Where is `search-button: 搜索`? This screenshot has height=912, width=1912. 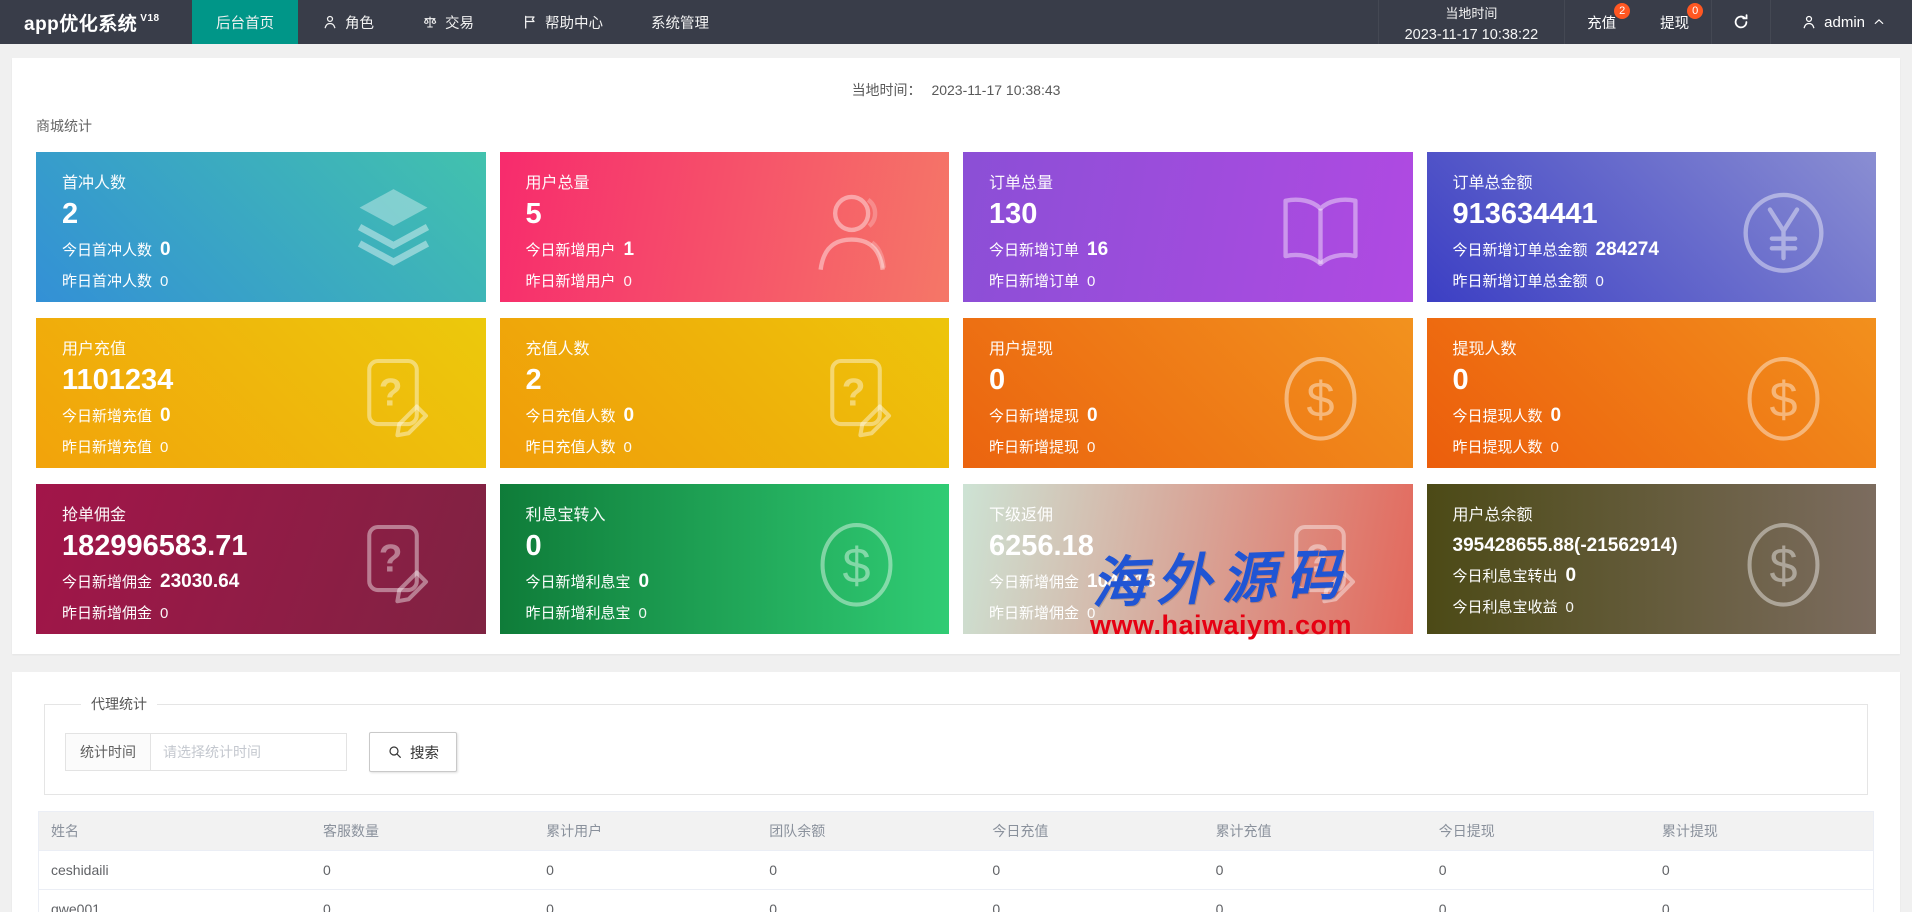 search-button: 搜索 is located at coordinates (413, 752).